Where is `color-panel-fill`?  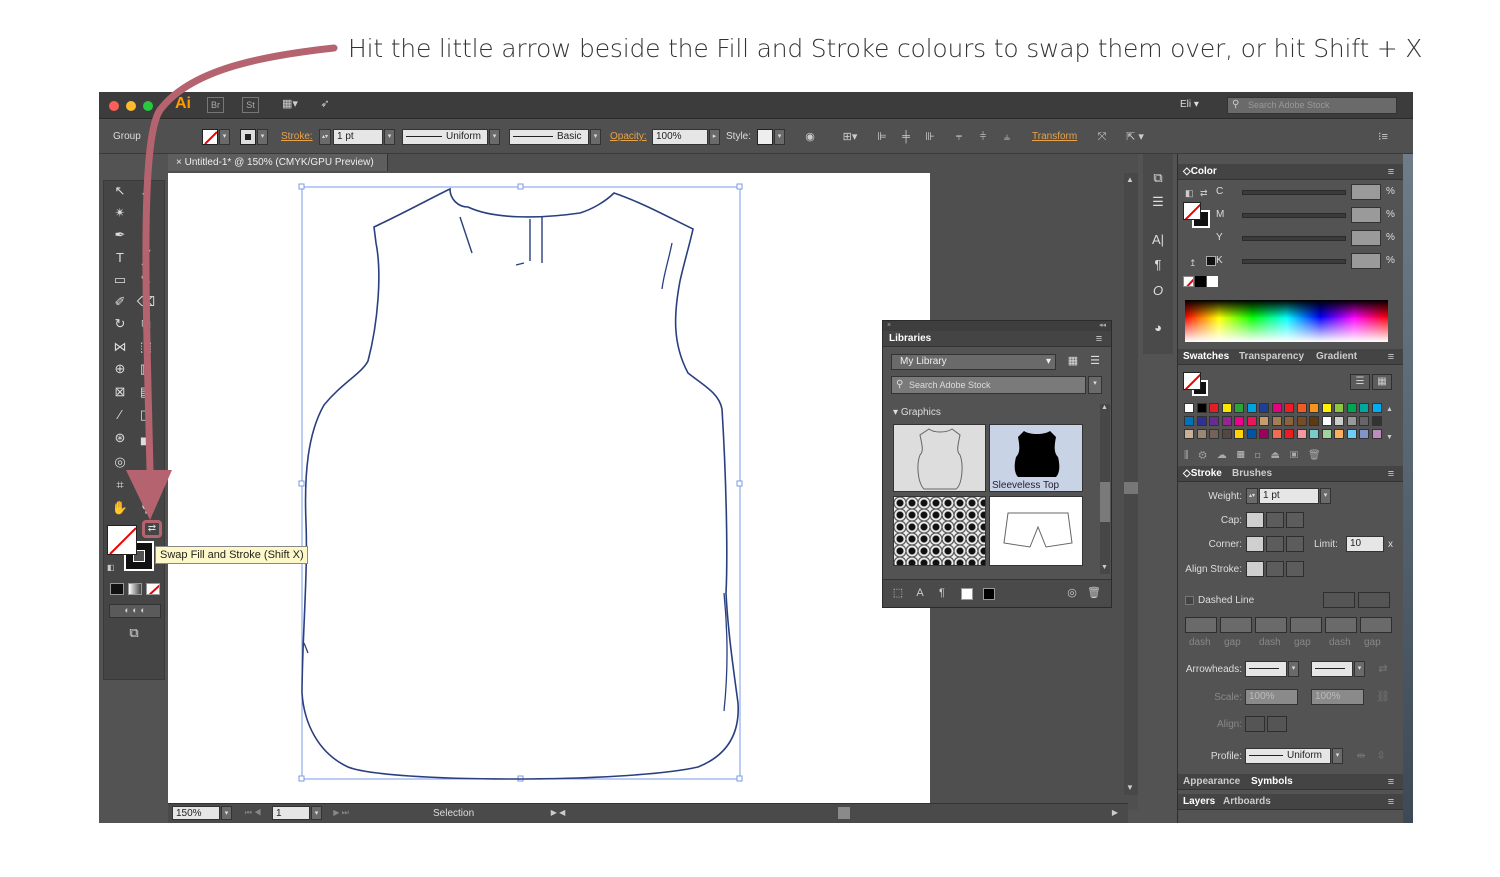
color-panel-fill is located at coordinates (1192, 211).